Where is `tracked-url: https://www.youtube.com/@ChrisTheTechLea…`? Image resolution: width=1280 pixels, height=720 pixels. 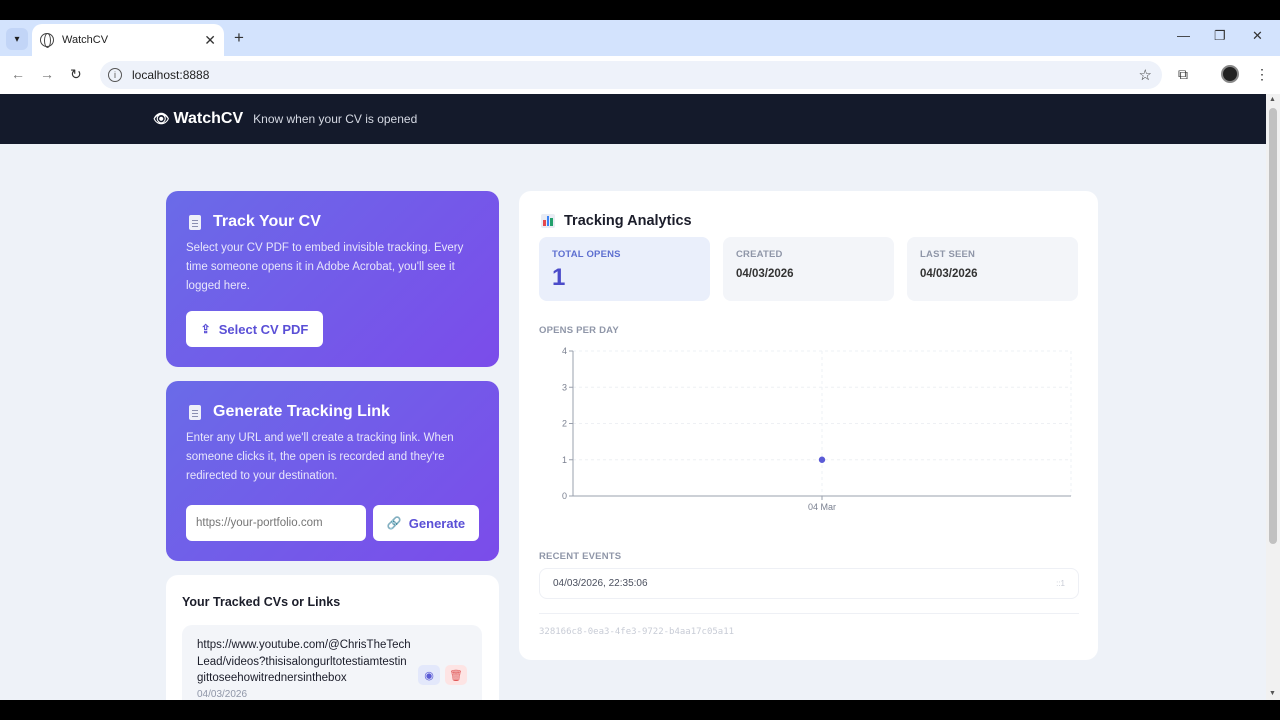 tracked-url: https://www.youtube.com/@ChrisTheTechLea… is located at coordinates (304, 661).